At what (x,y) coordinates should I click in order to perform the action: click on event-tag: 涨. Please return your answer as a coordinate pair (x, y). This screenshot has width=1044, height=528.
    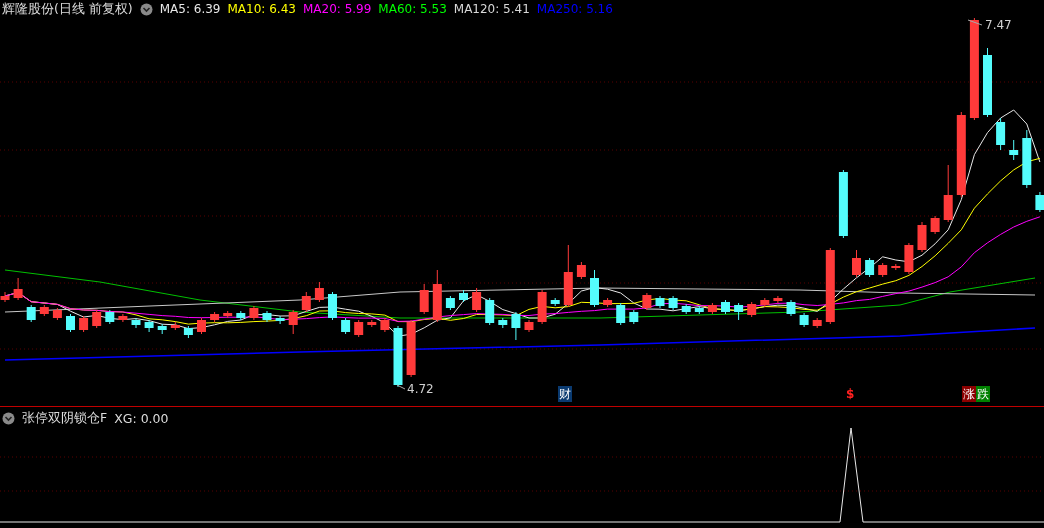
    Looking at the image, I should click on (969, 394).